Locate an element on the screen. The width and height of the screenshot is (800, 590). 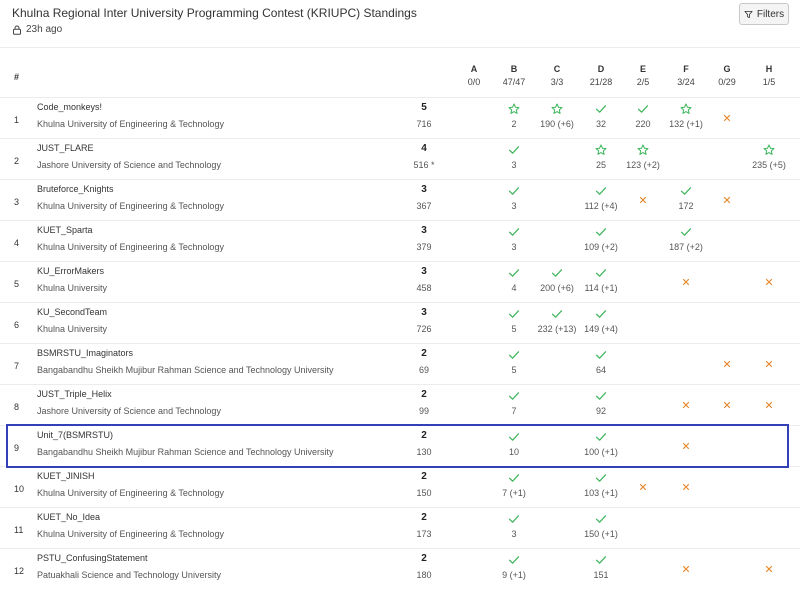
solve-time: 109 (+2) is located at coordinates (601, 247).